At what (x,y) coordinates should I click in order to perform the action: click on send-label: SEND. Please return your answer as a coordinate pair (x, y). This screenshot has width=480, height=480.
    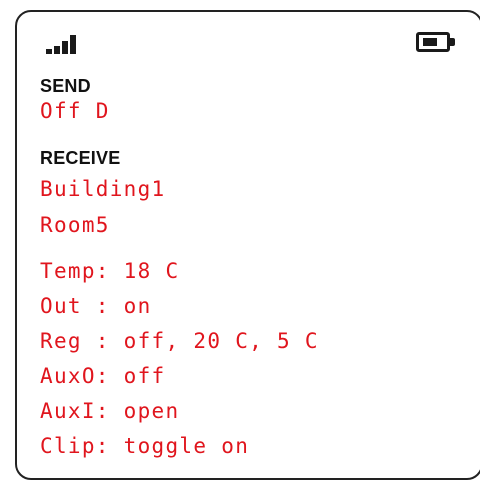
    Looking at the image, I should click on (65, 86).